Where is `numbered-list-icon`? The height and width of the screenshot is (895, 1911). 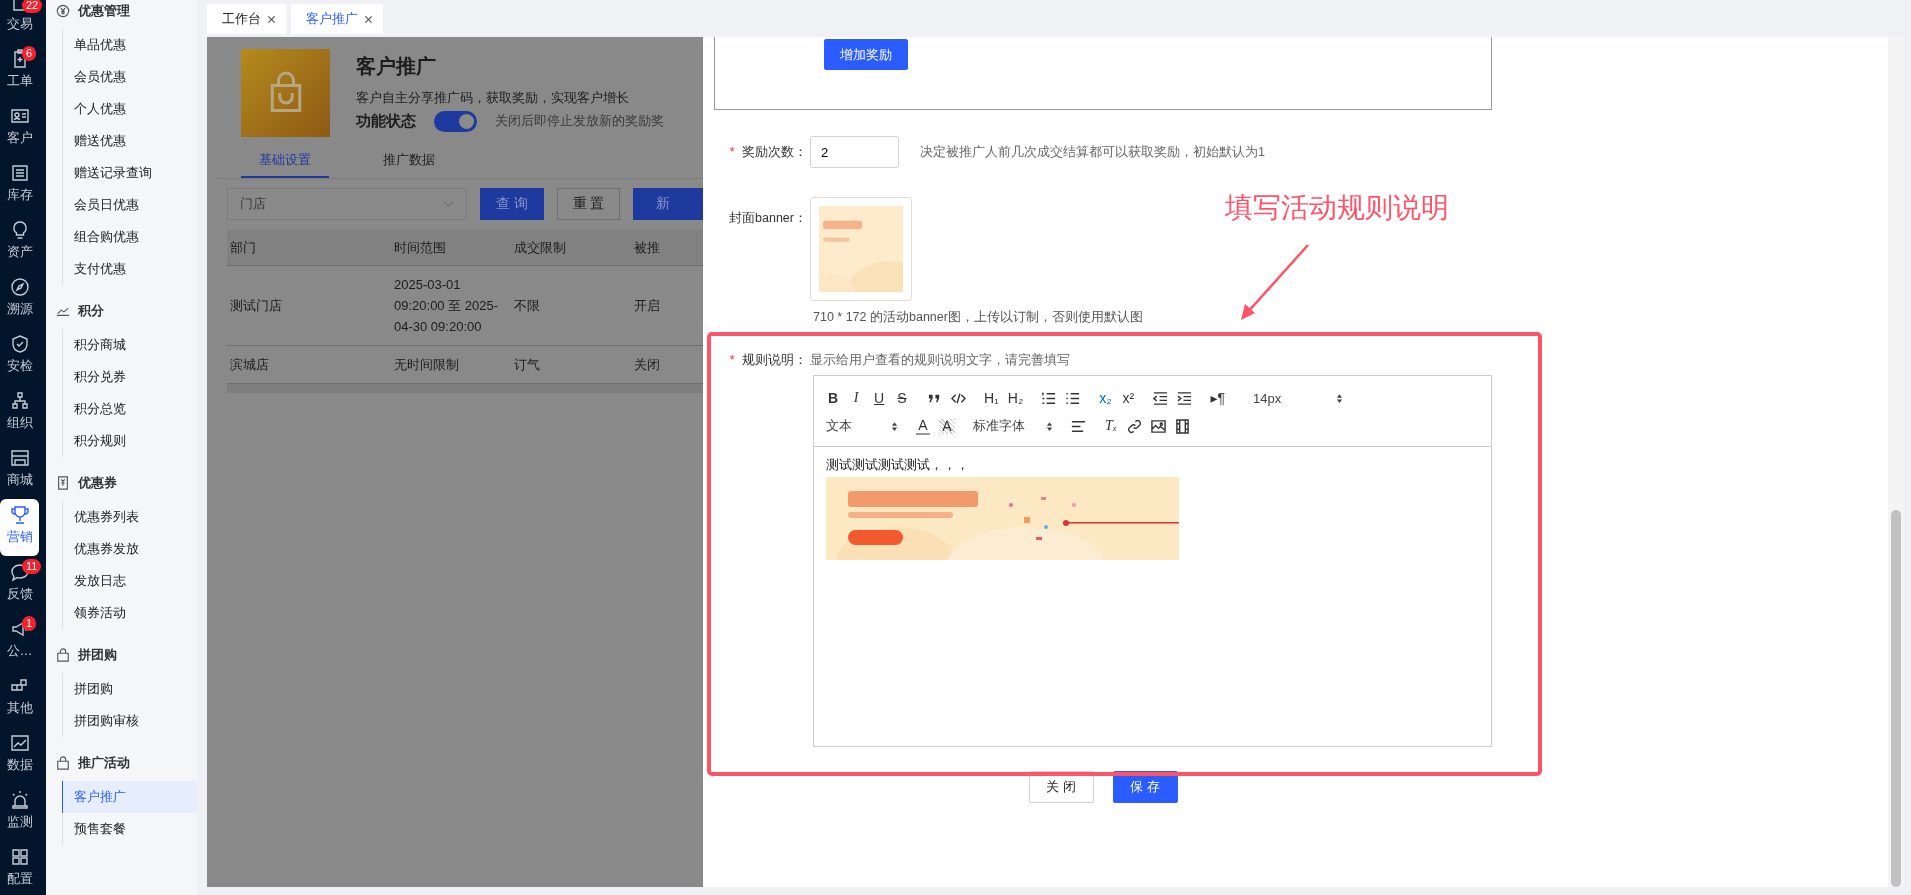
numbered-list-icon is located at coordinates (1049, 398).